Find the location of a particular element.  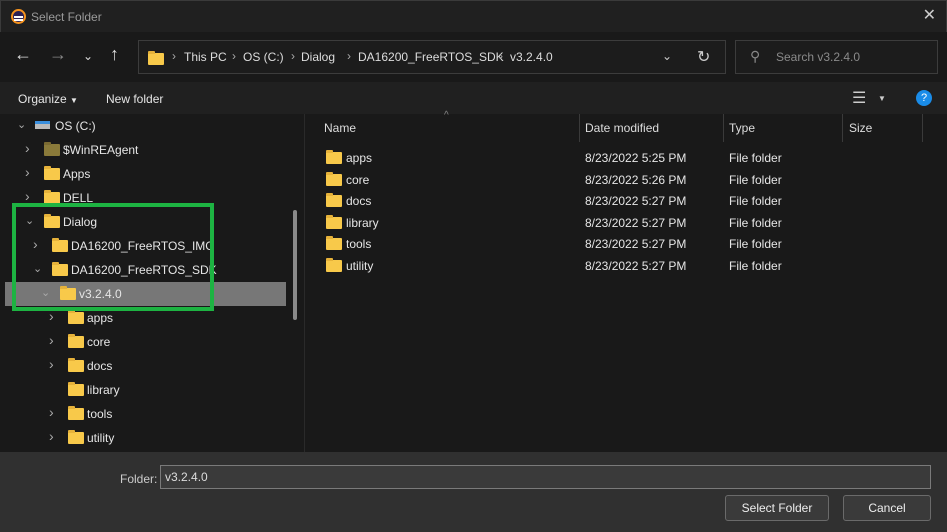

back-arrow-icon: ← is located at coordinates (23, 54).